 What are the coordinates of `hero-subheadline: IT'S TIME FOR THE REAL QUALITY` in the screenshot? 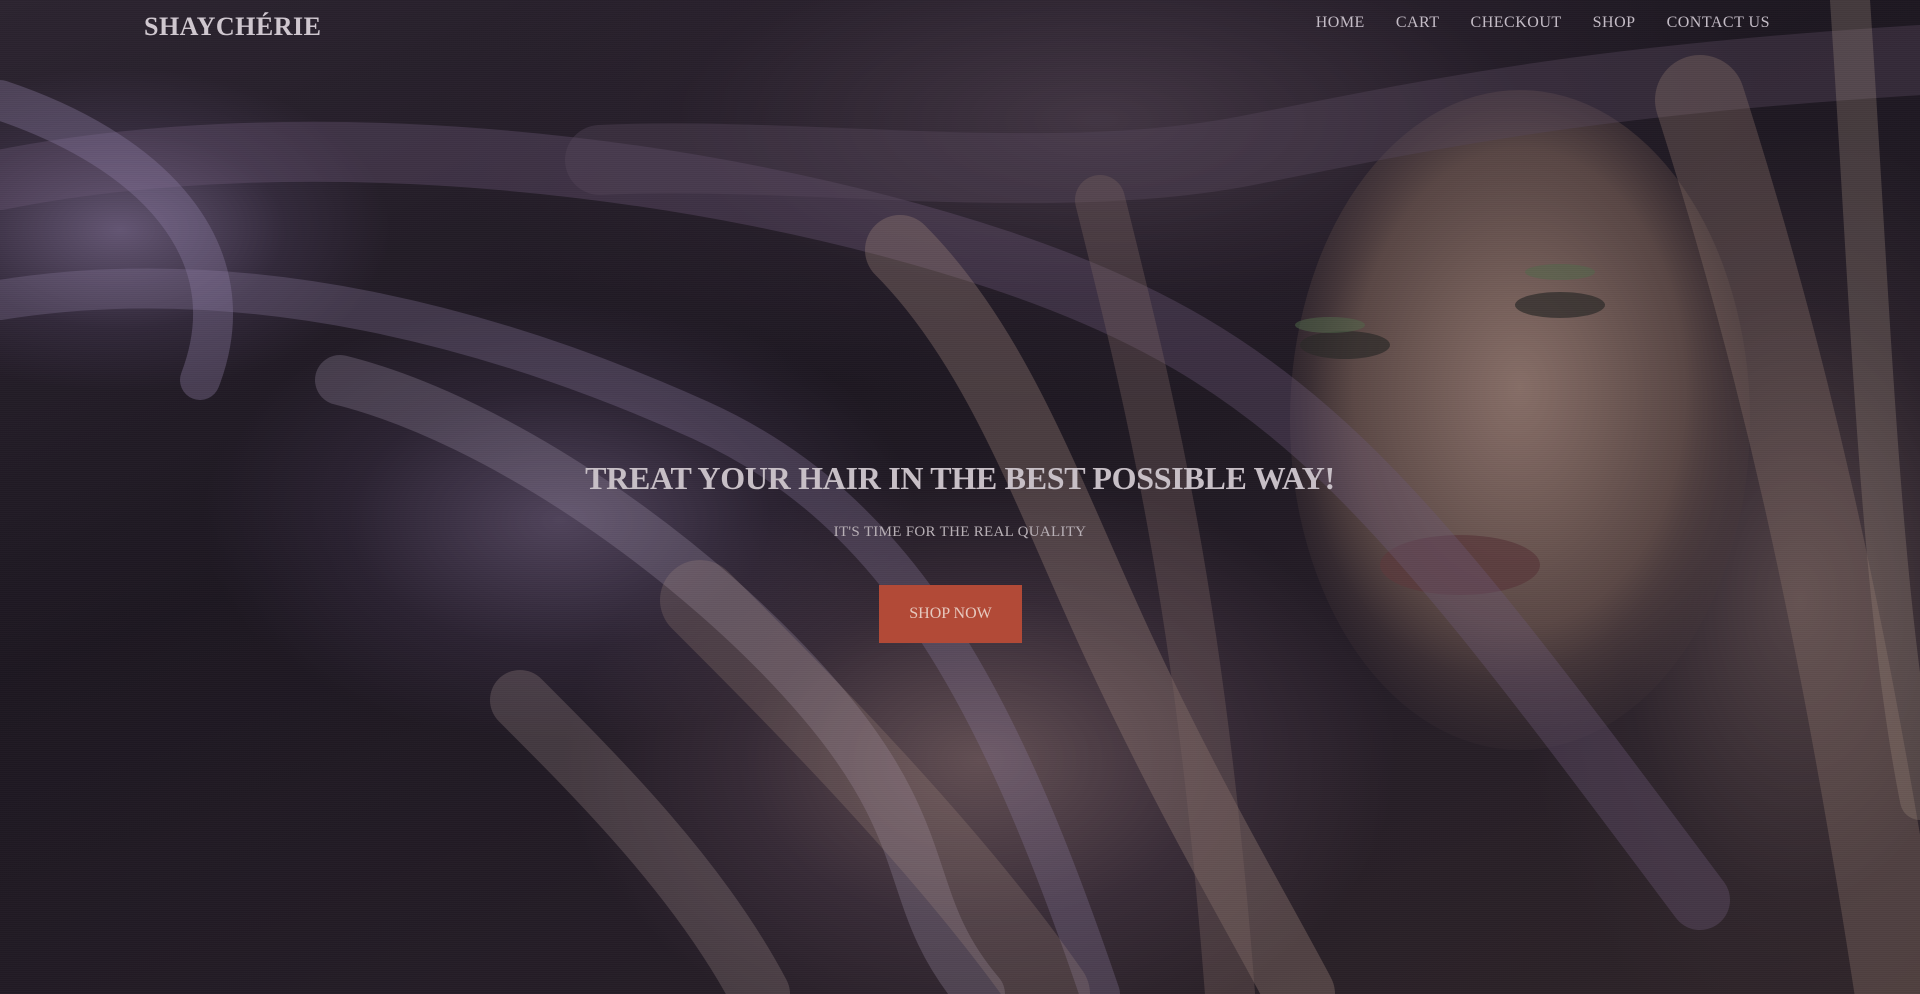 It's located at (960, 532).